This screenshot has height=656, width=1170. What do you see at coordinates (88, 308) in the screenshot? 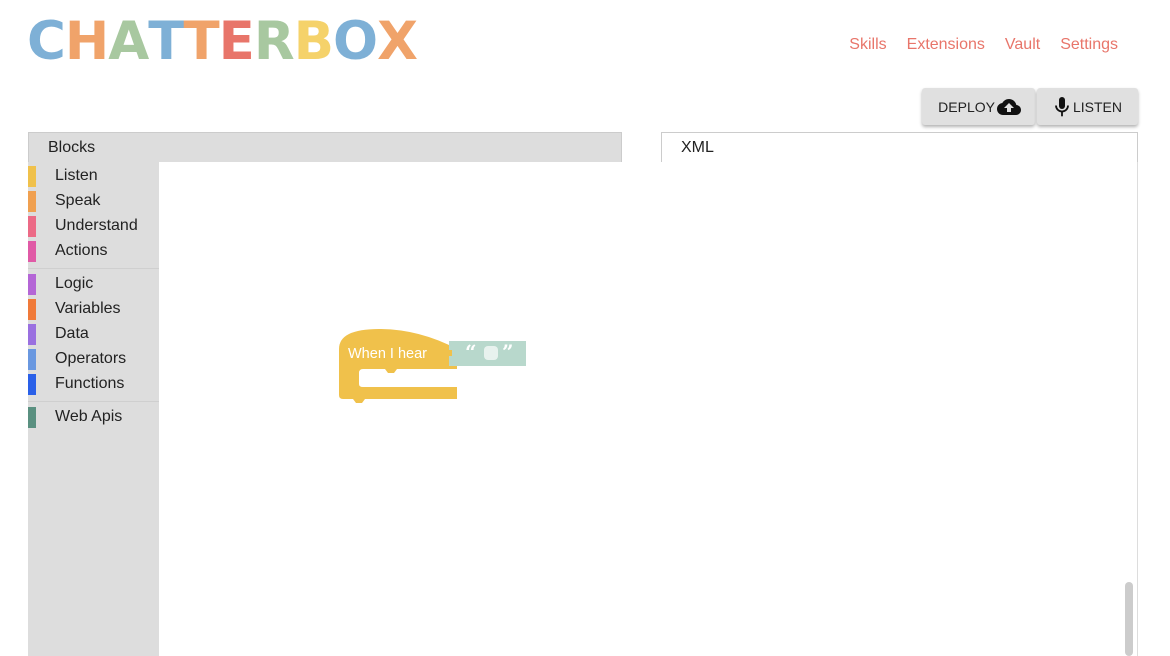
I see `category-label: Variables` at bounding box center [88, 308].